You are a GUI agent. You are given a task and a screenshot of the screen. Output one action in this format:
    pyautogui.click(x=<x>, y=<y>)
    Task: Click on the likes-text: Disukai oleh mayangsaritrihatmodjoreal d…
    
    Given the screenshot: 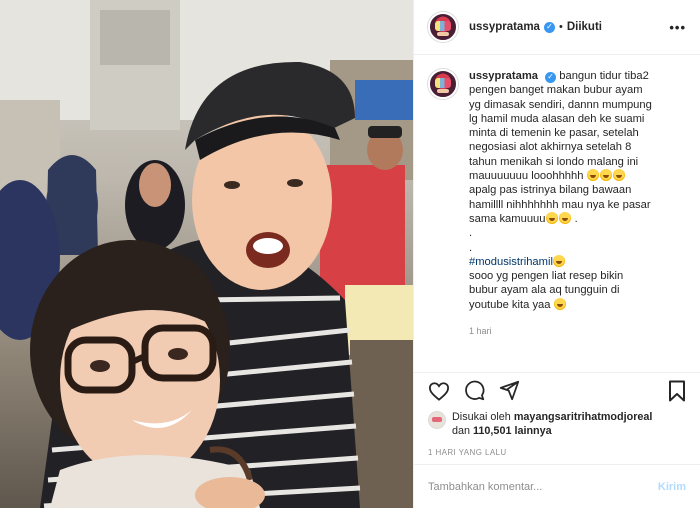 What is the action you would take?
    pyautogui.click(x=552, y=424)
    